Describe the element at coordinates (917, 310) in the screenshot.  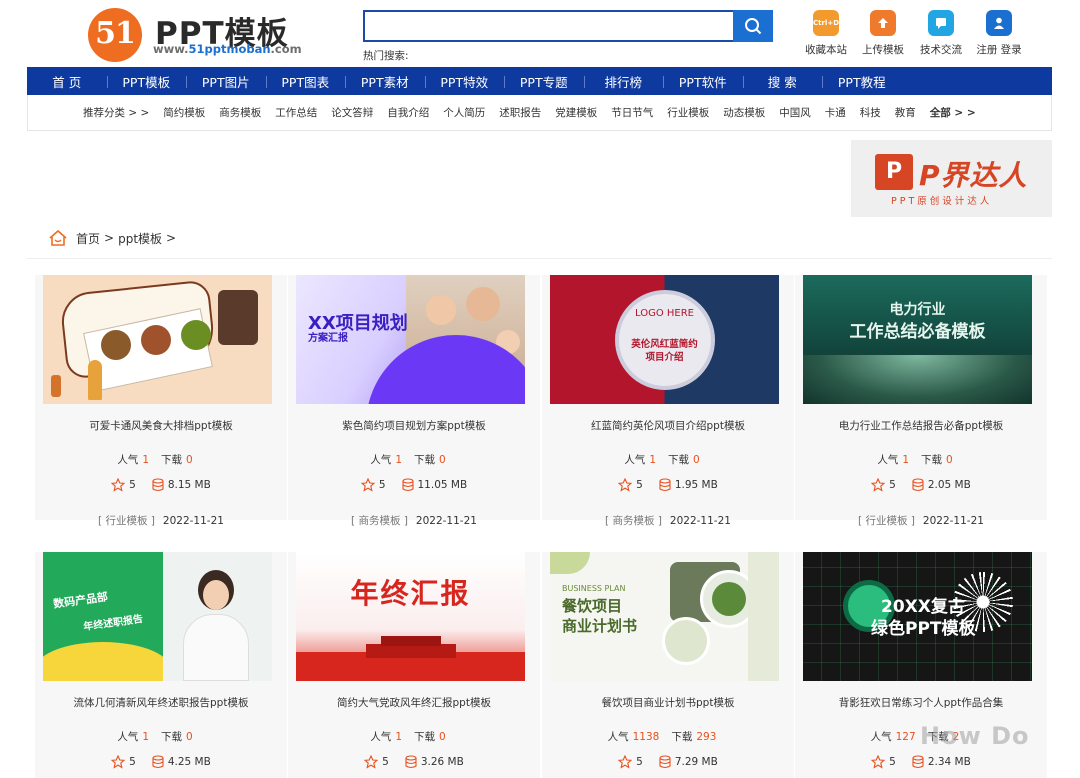
I see `thumb-title: 电力行业` at that location.